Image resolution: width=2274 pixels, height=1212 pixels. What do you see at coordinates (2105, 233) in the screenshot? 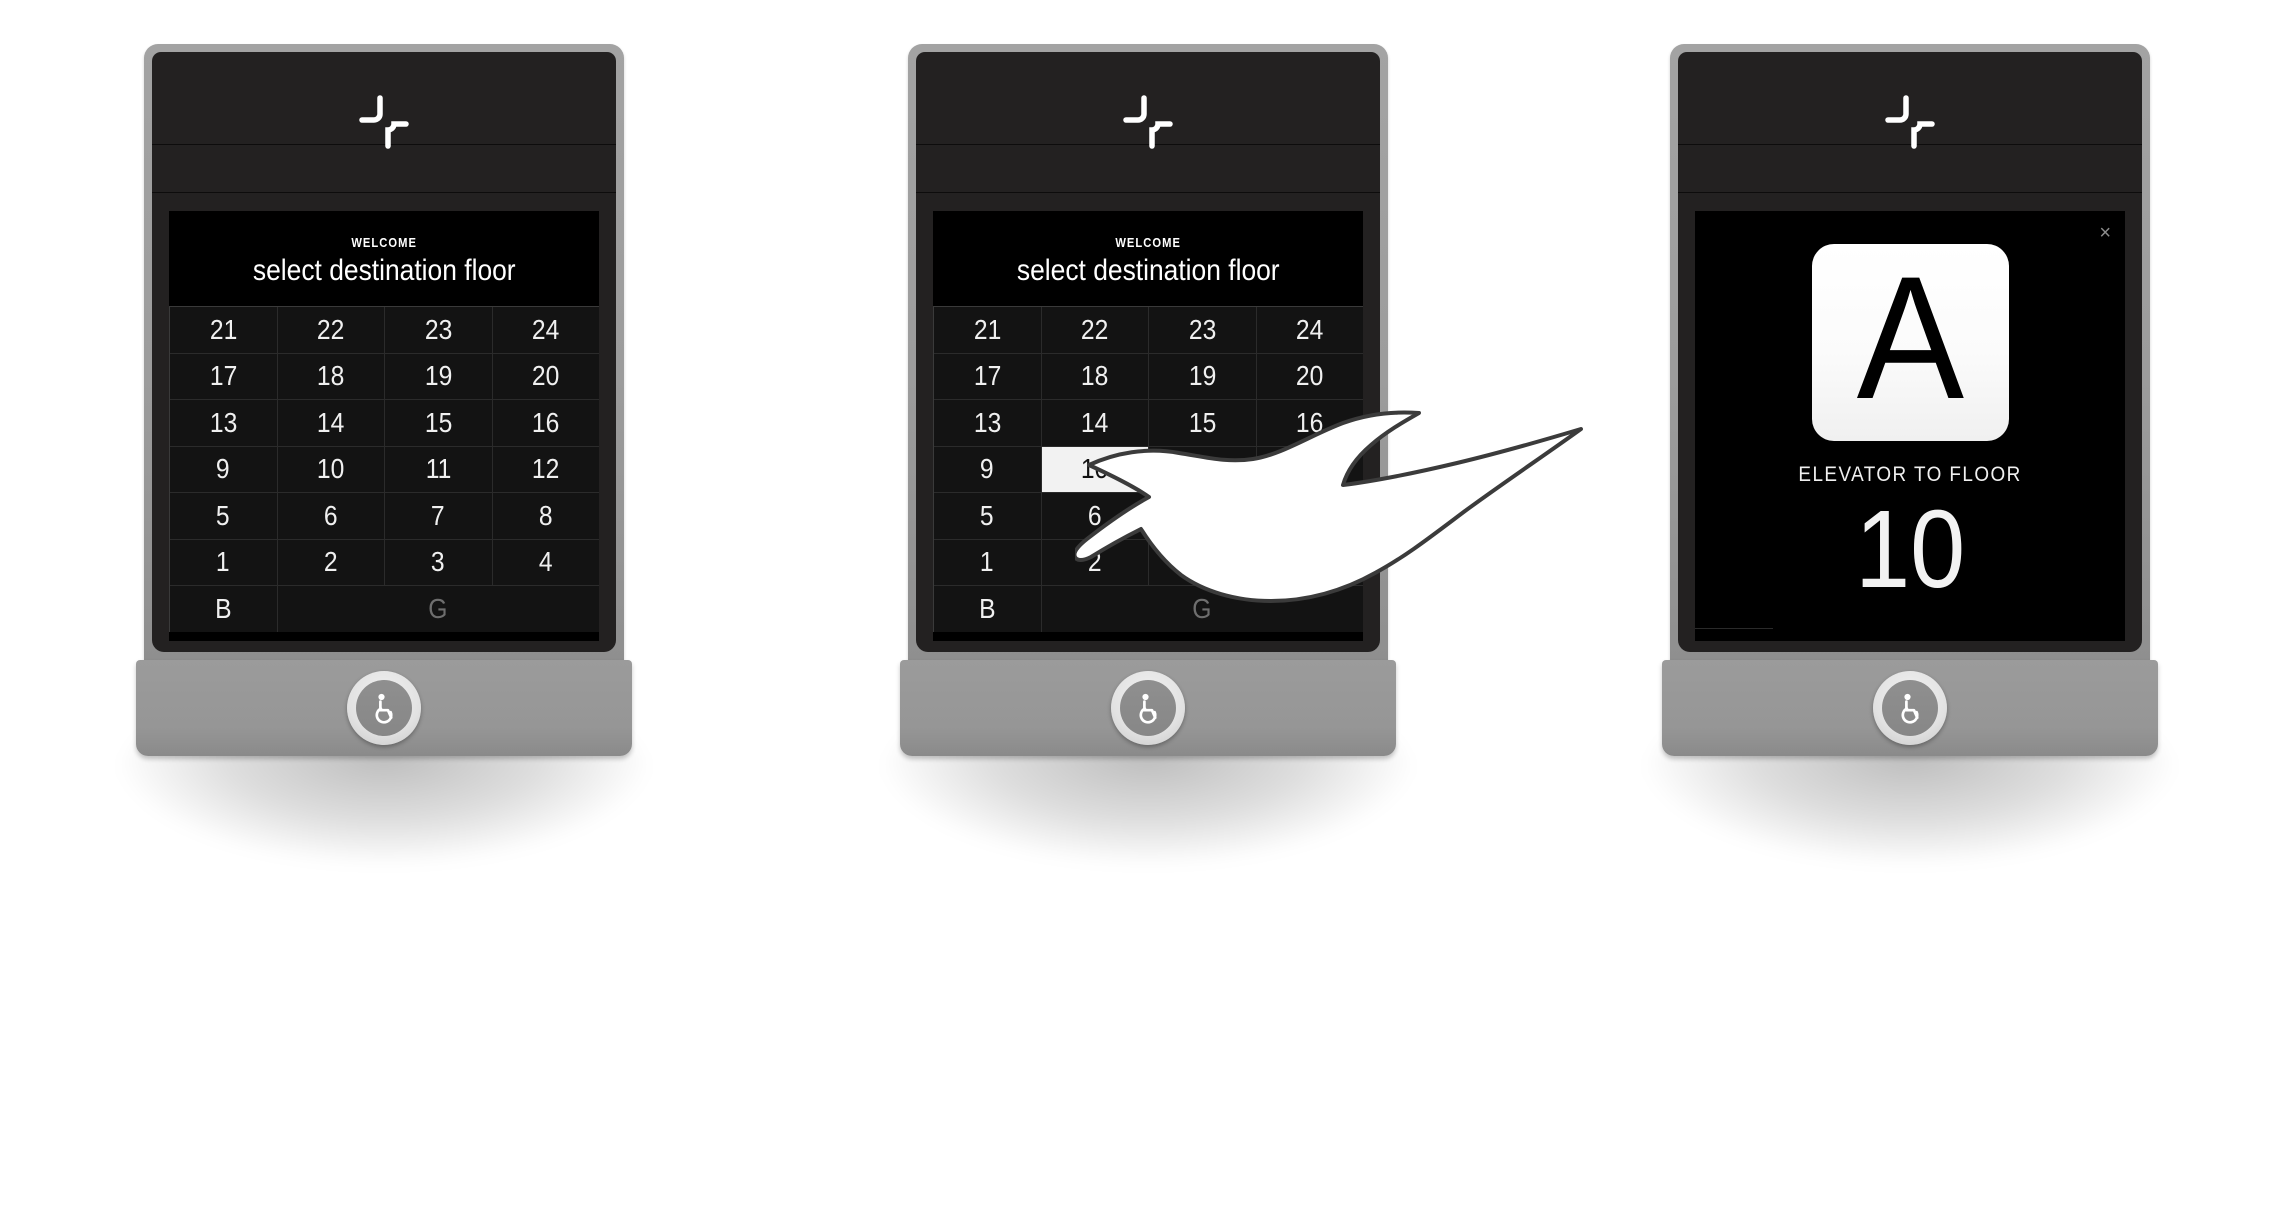
I see `close-icon: ×` at bounding box center [2105, 233].